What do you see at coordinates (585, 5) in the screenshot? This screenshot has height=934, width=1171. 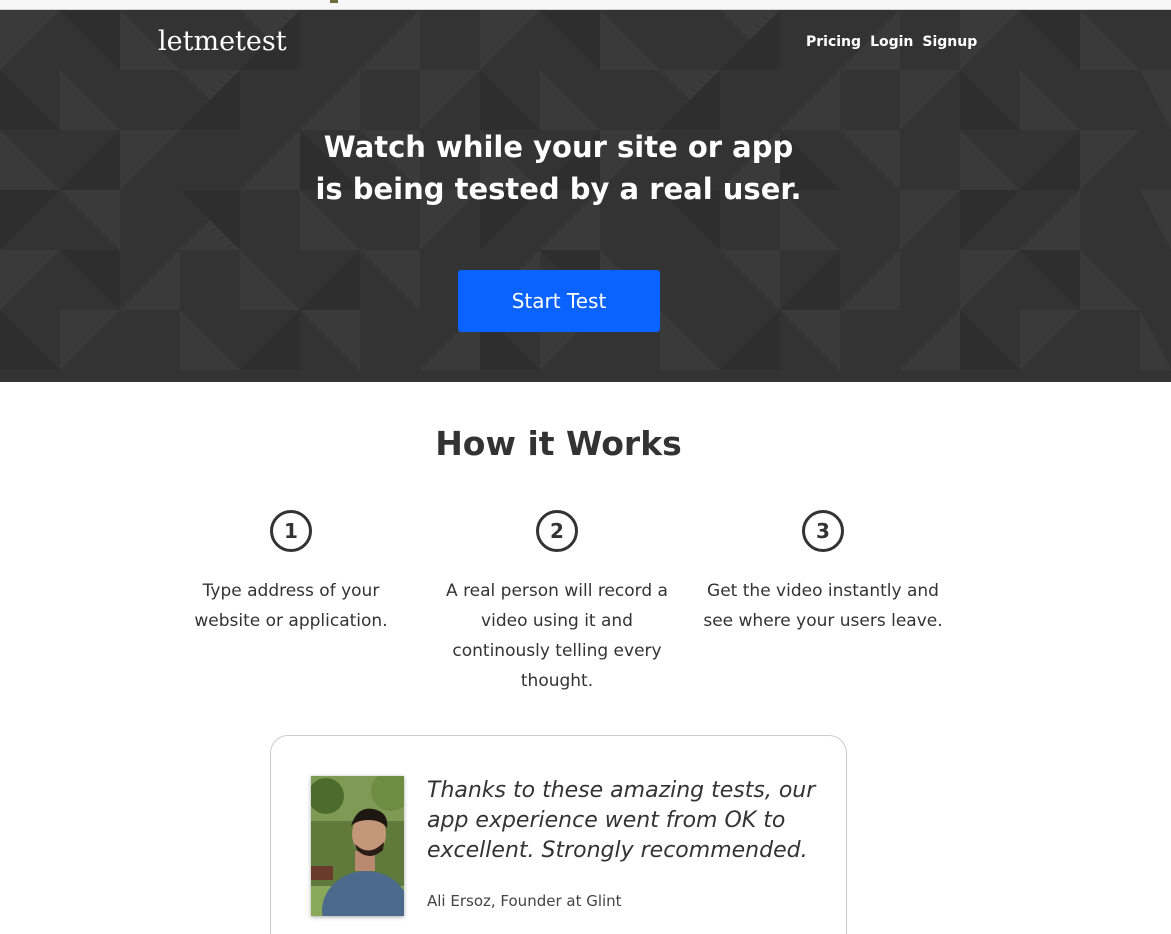 I see `browser-bar` at bounding box center [585, 5].